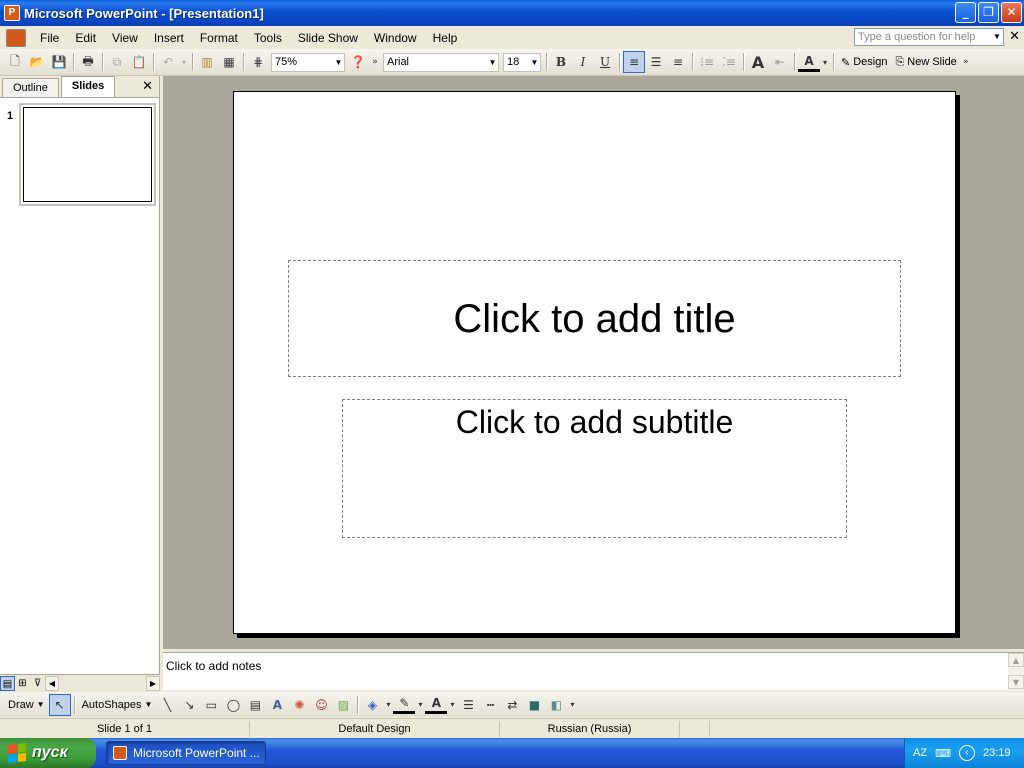  Describe the element at coordinates (395, 38) in the screenshot. I see `menu-window: Window` at that location.